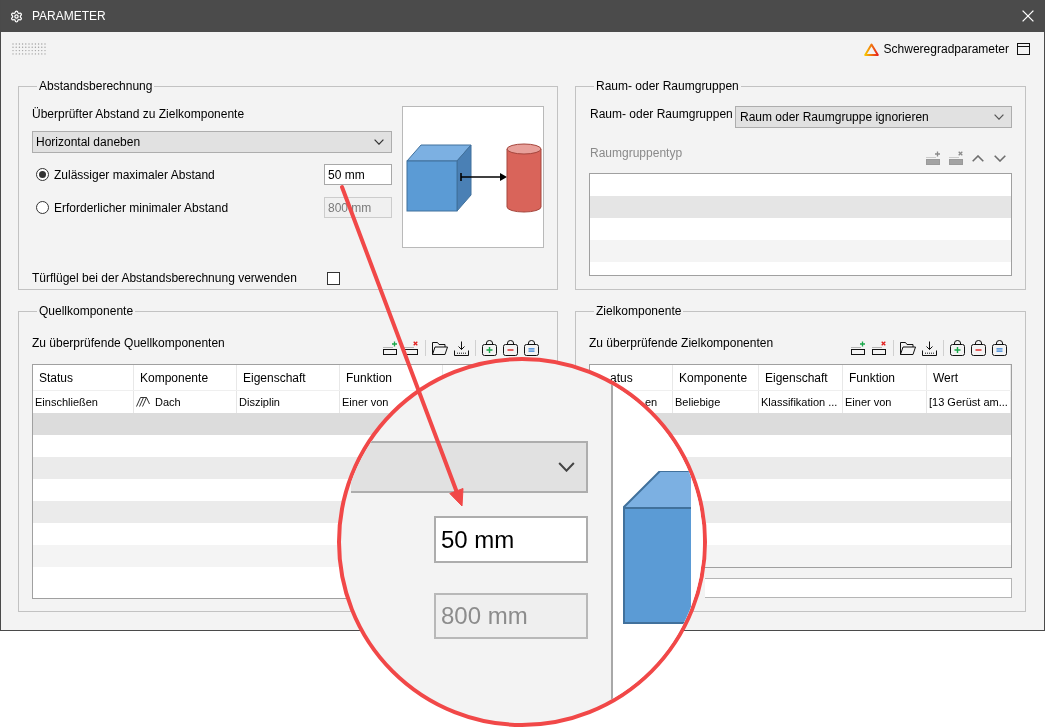  I want to click on gear-icon, so click(16, 16).